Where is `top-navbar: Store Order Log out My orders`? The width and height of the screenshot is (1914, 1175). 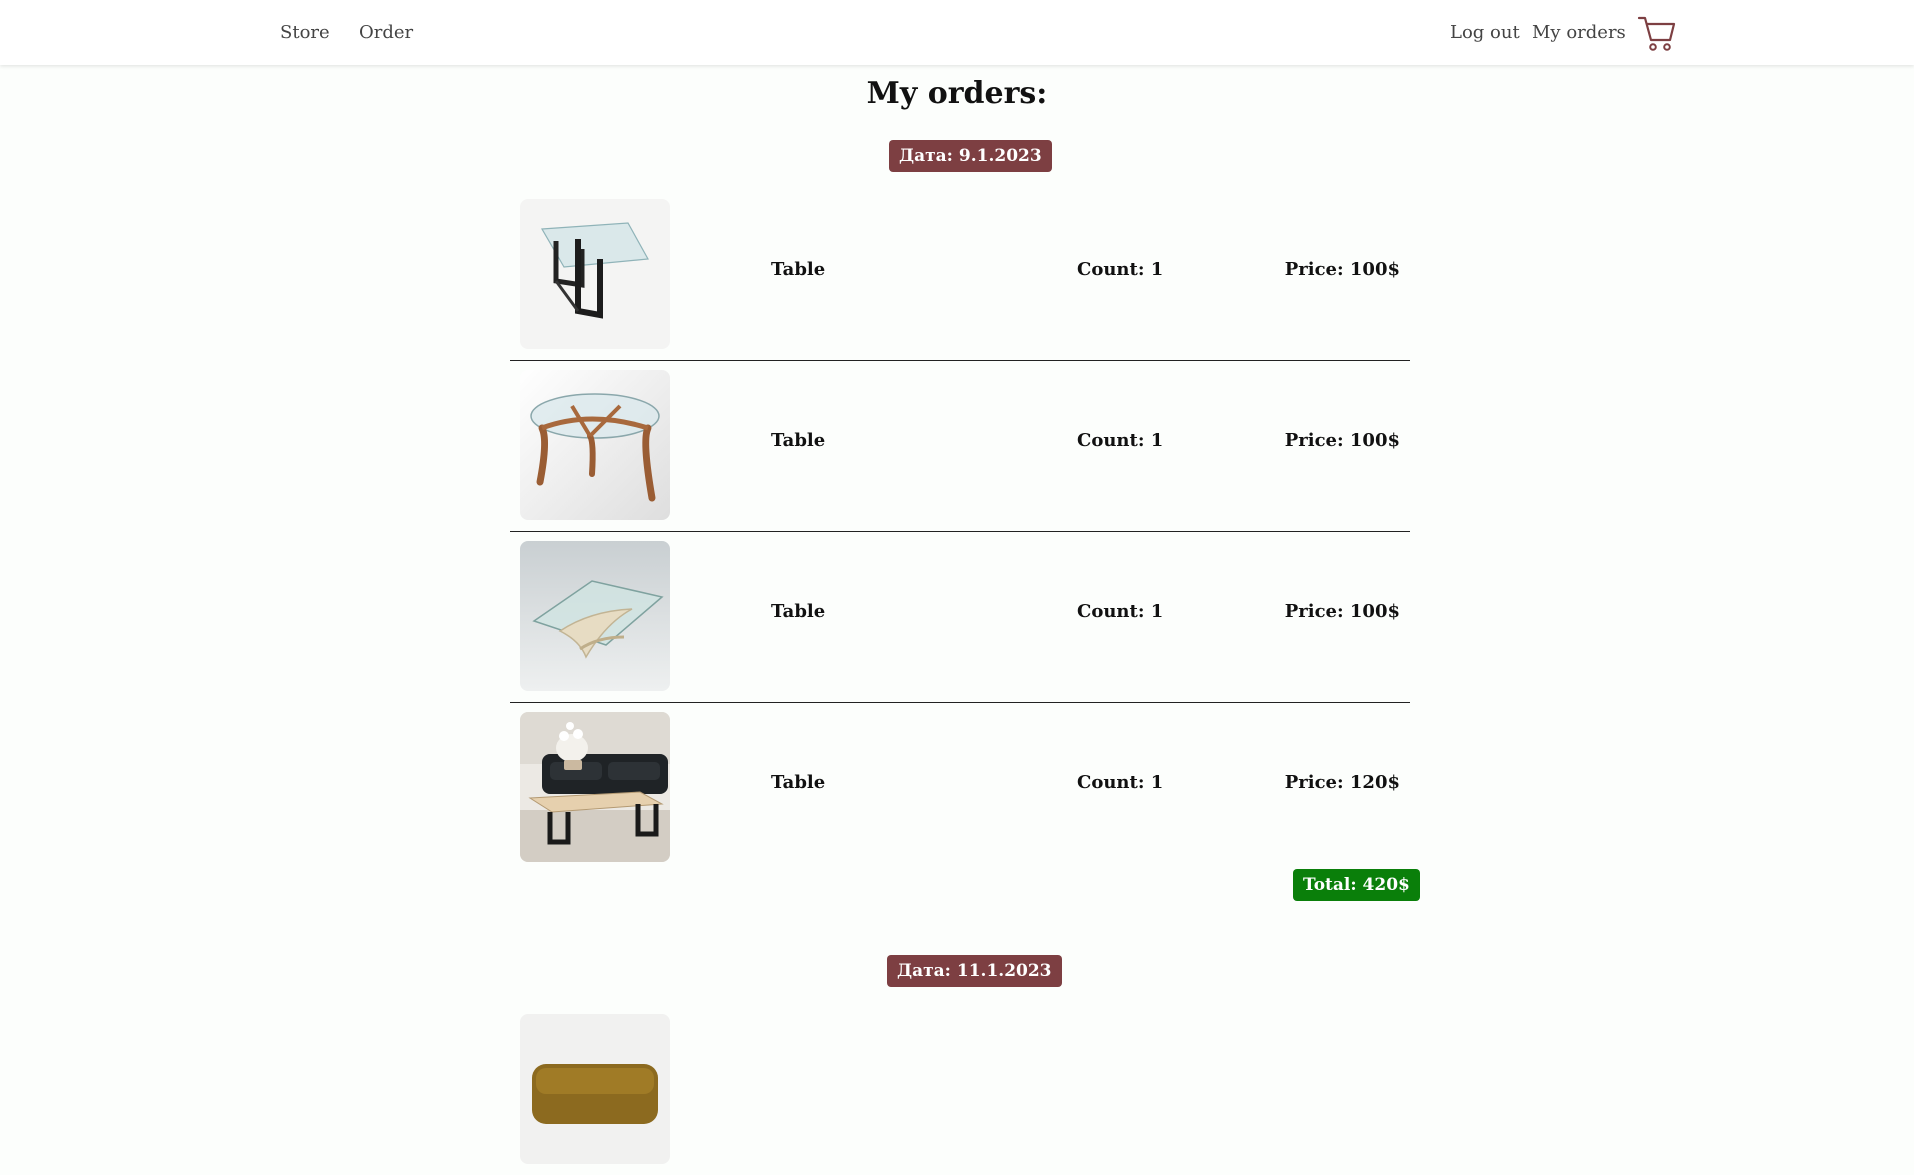
top-navbar: Store Order Log out My orders is located at coordinates (957, 32).